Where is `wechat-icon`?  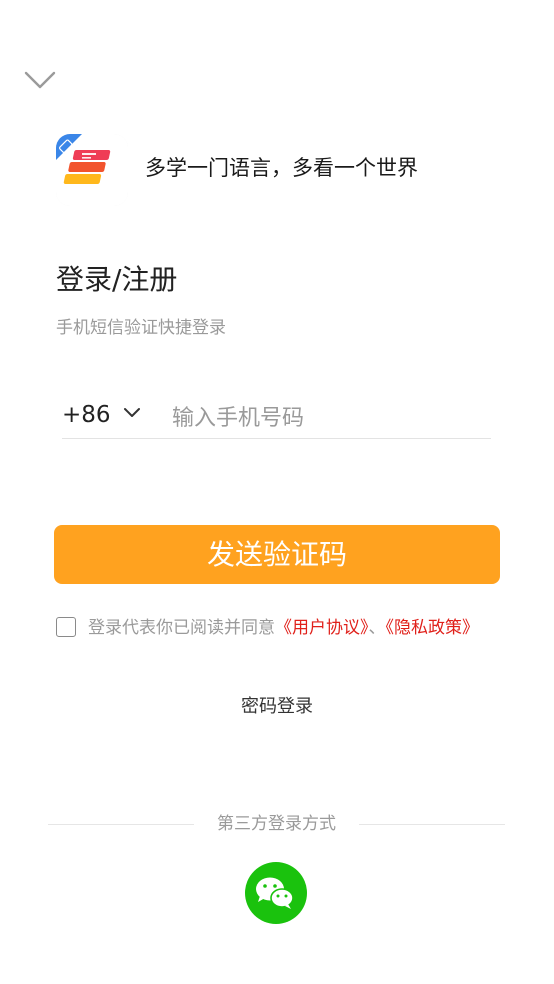 wechat-icon is located at coordinates (275, 893).